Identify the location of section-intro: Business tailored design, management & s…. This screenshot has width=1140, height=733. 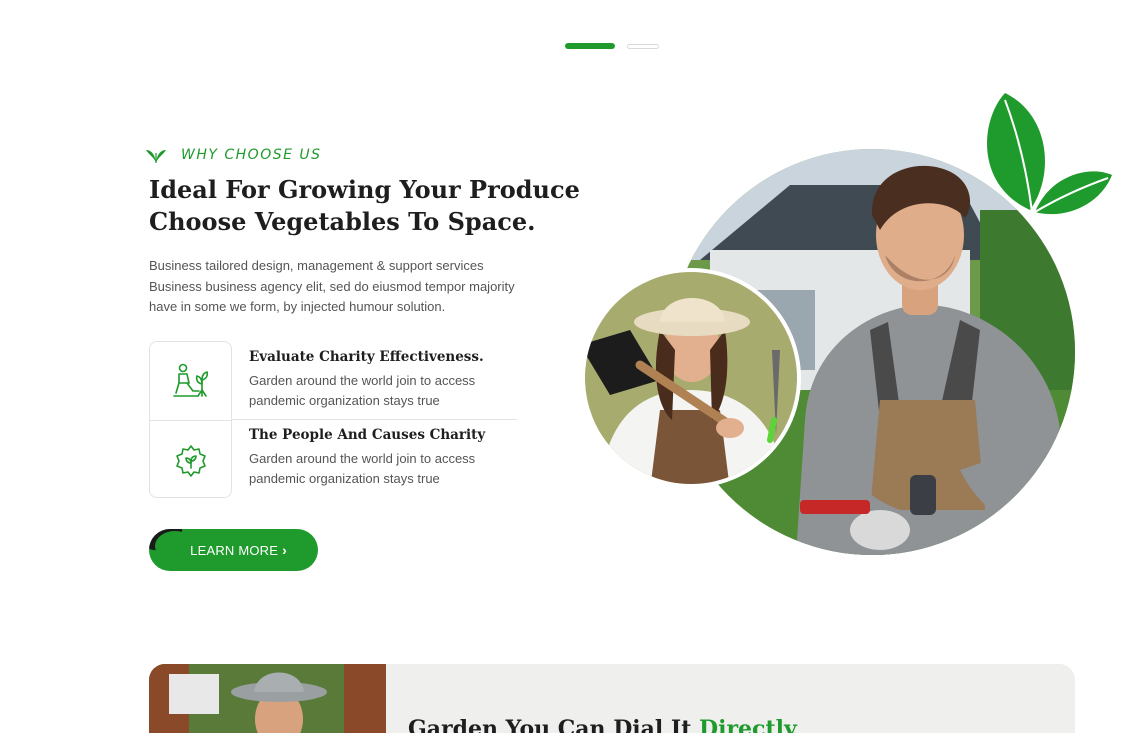
(332, 286).